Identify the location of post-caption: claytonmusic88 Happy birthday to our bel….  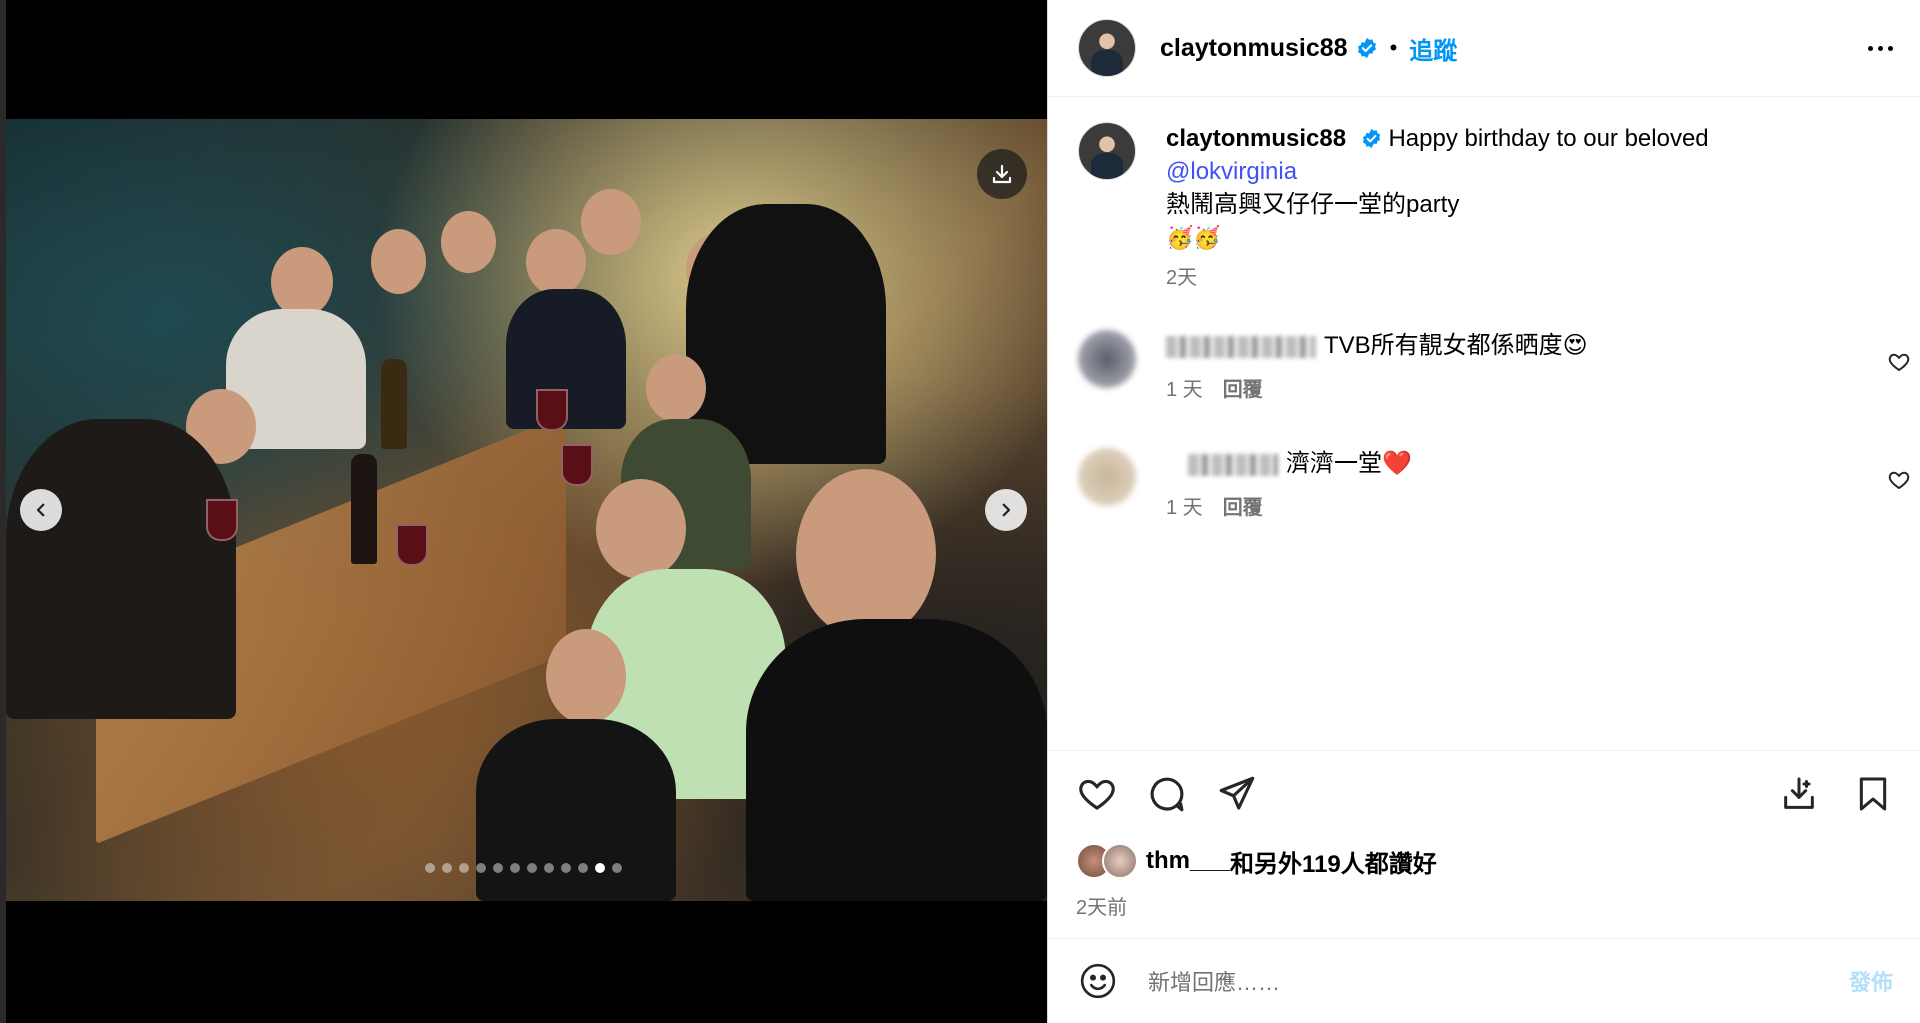
(1484, 208).